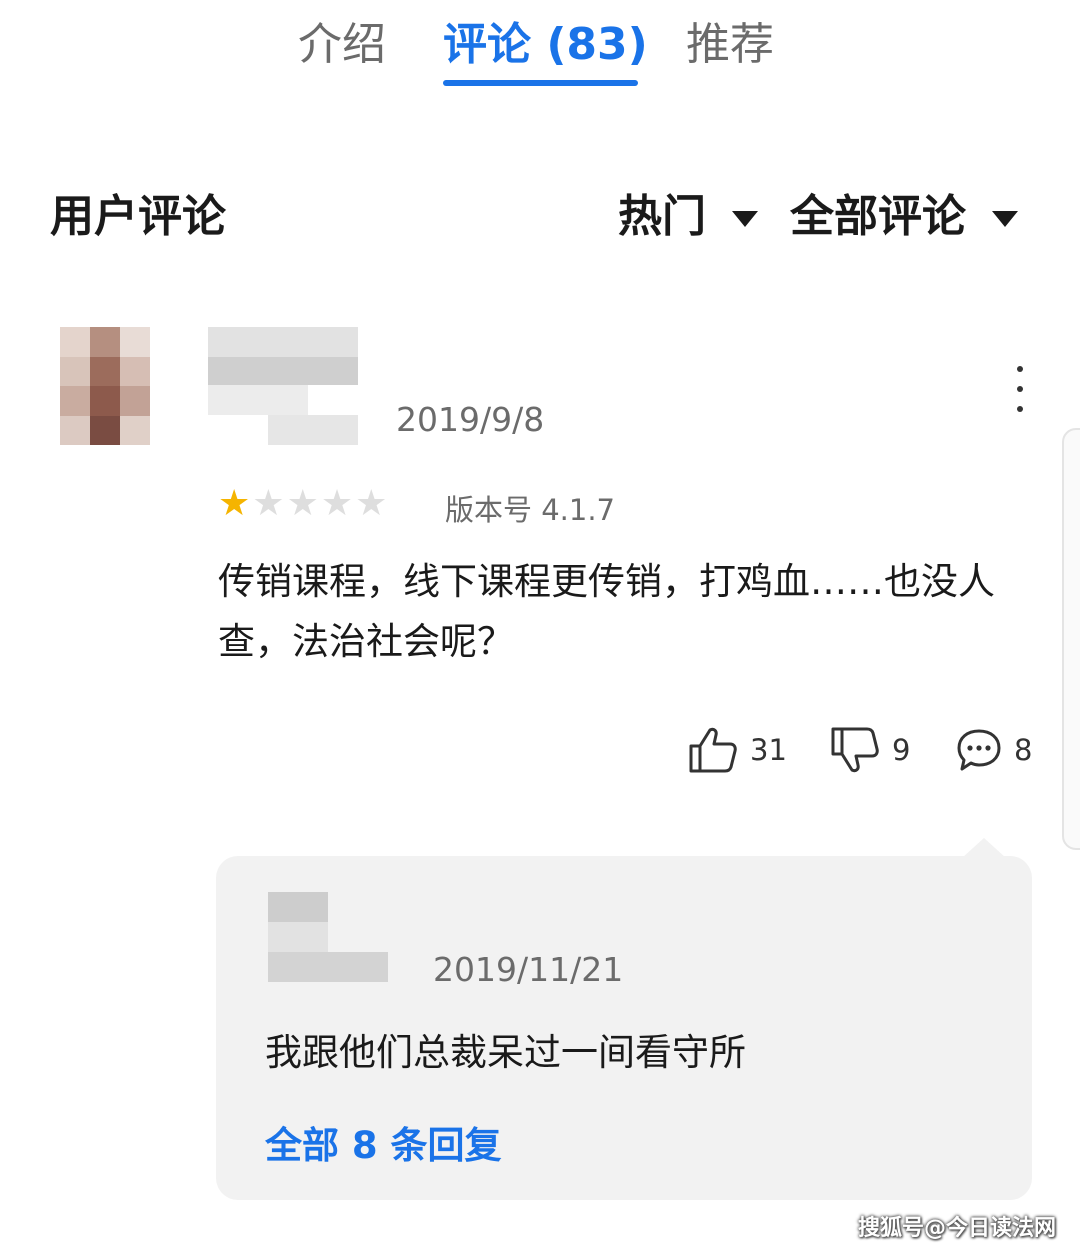 This screenshot has height=1253, width=1080. I want to click on section-title: 用户评论, so click(138, 216).